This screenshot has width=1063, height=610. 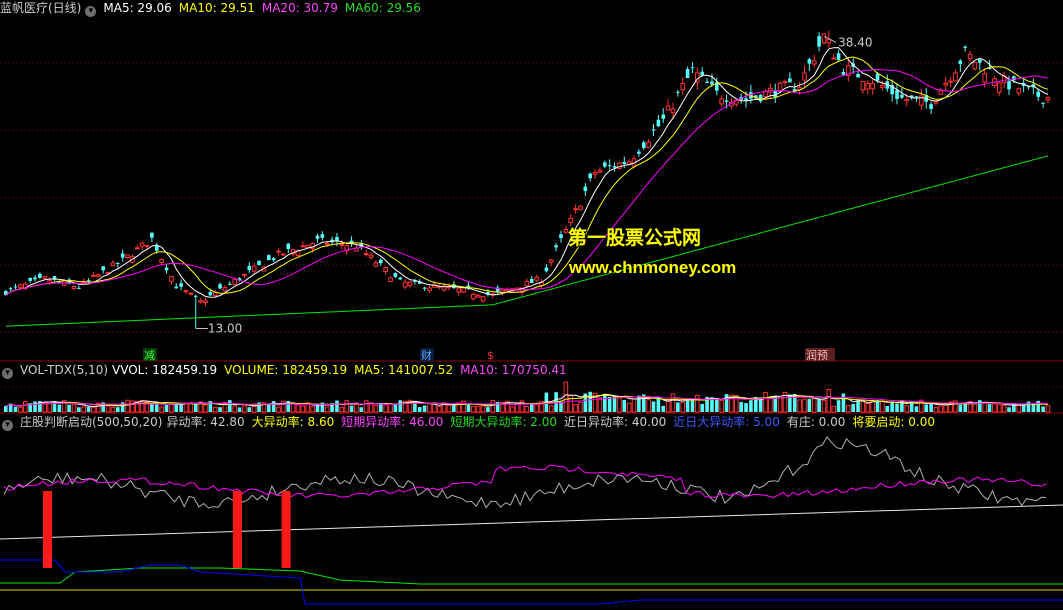 What do you see at coordinates (653, 267) in the screenshot?
I see `watermark-url: www.chnmoney.com` at bounding box center [653, 267].